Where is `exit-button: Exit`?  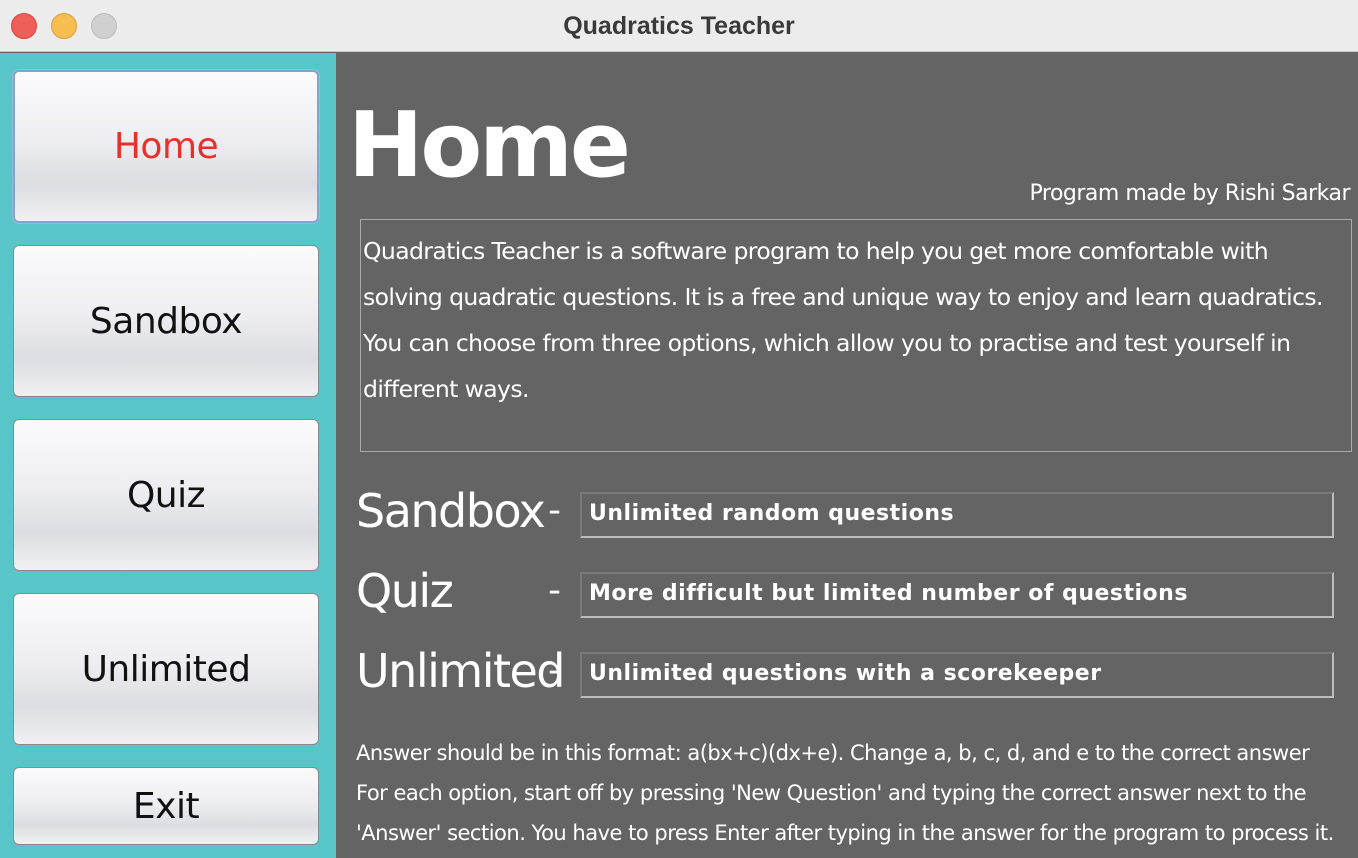
exit-button: Exit is located at coordinates (166, 806).